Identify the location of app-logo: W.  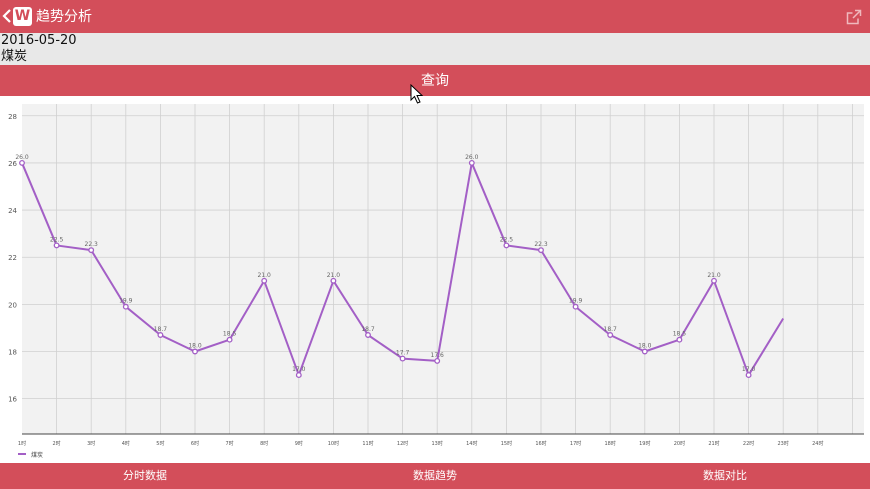
(22, 16).